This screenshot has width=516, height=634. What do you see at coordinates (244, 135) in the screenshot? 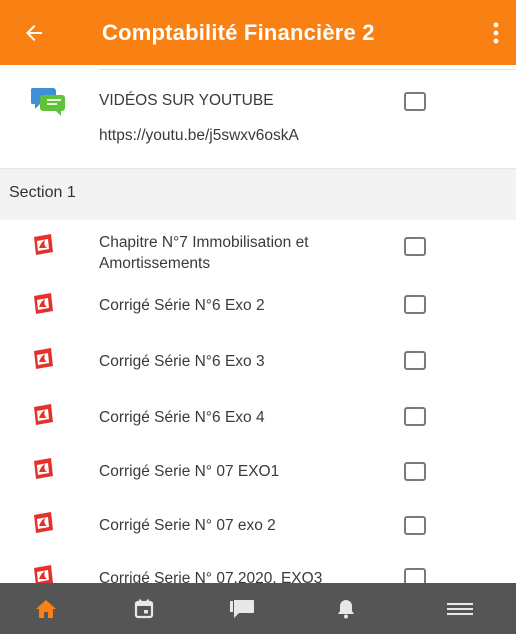
I see `item-url: https://youtu.be/j5swxv6oskA` at bounding box center [244, 135].